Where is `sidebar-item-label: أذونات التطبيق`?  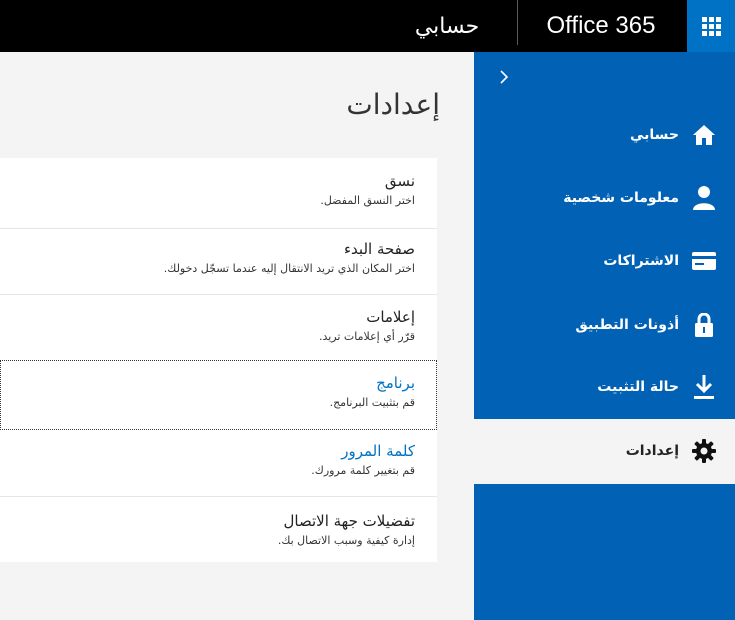
sidebar-item-label: أذونات التطبيق is located at coordinates (627, 325).